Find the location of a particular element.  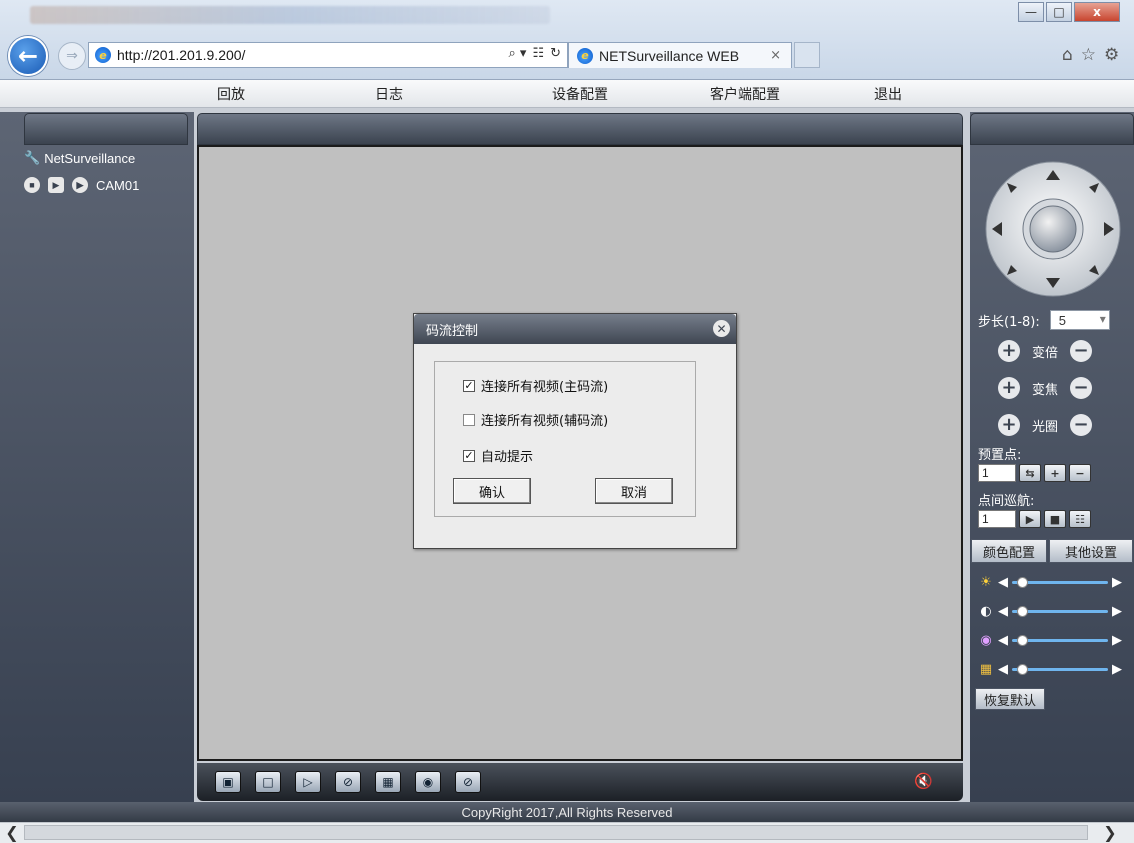

preset-controls: 1 ⇆ + − is located at coordinates (1034, 473).